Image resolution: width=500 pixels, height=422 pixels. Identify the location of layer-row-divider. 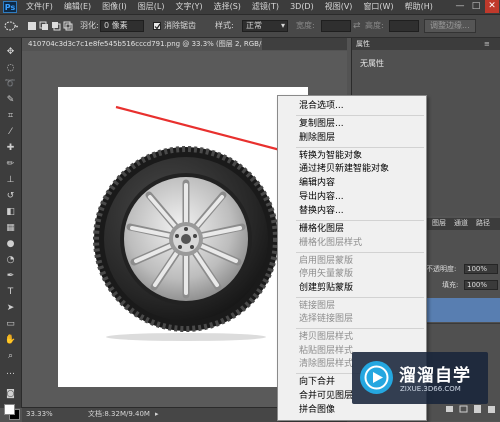
(463, 323).